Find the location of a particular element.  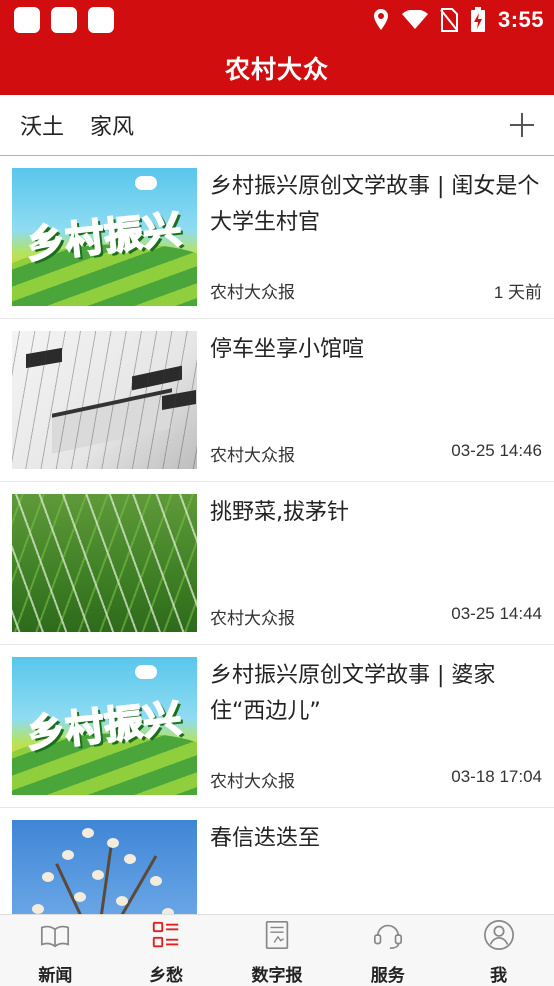

channel-tabs: 沃土 家风 is located at coordinates (277, 125).